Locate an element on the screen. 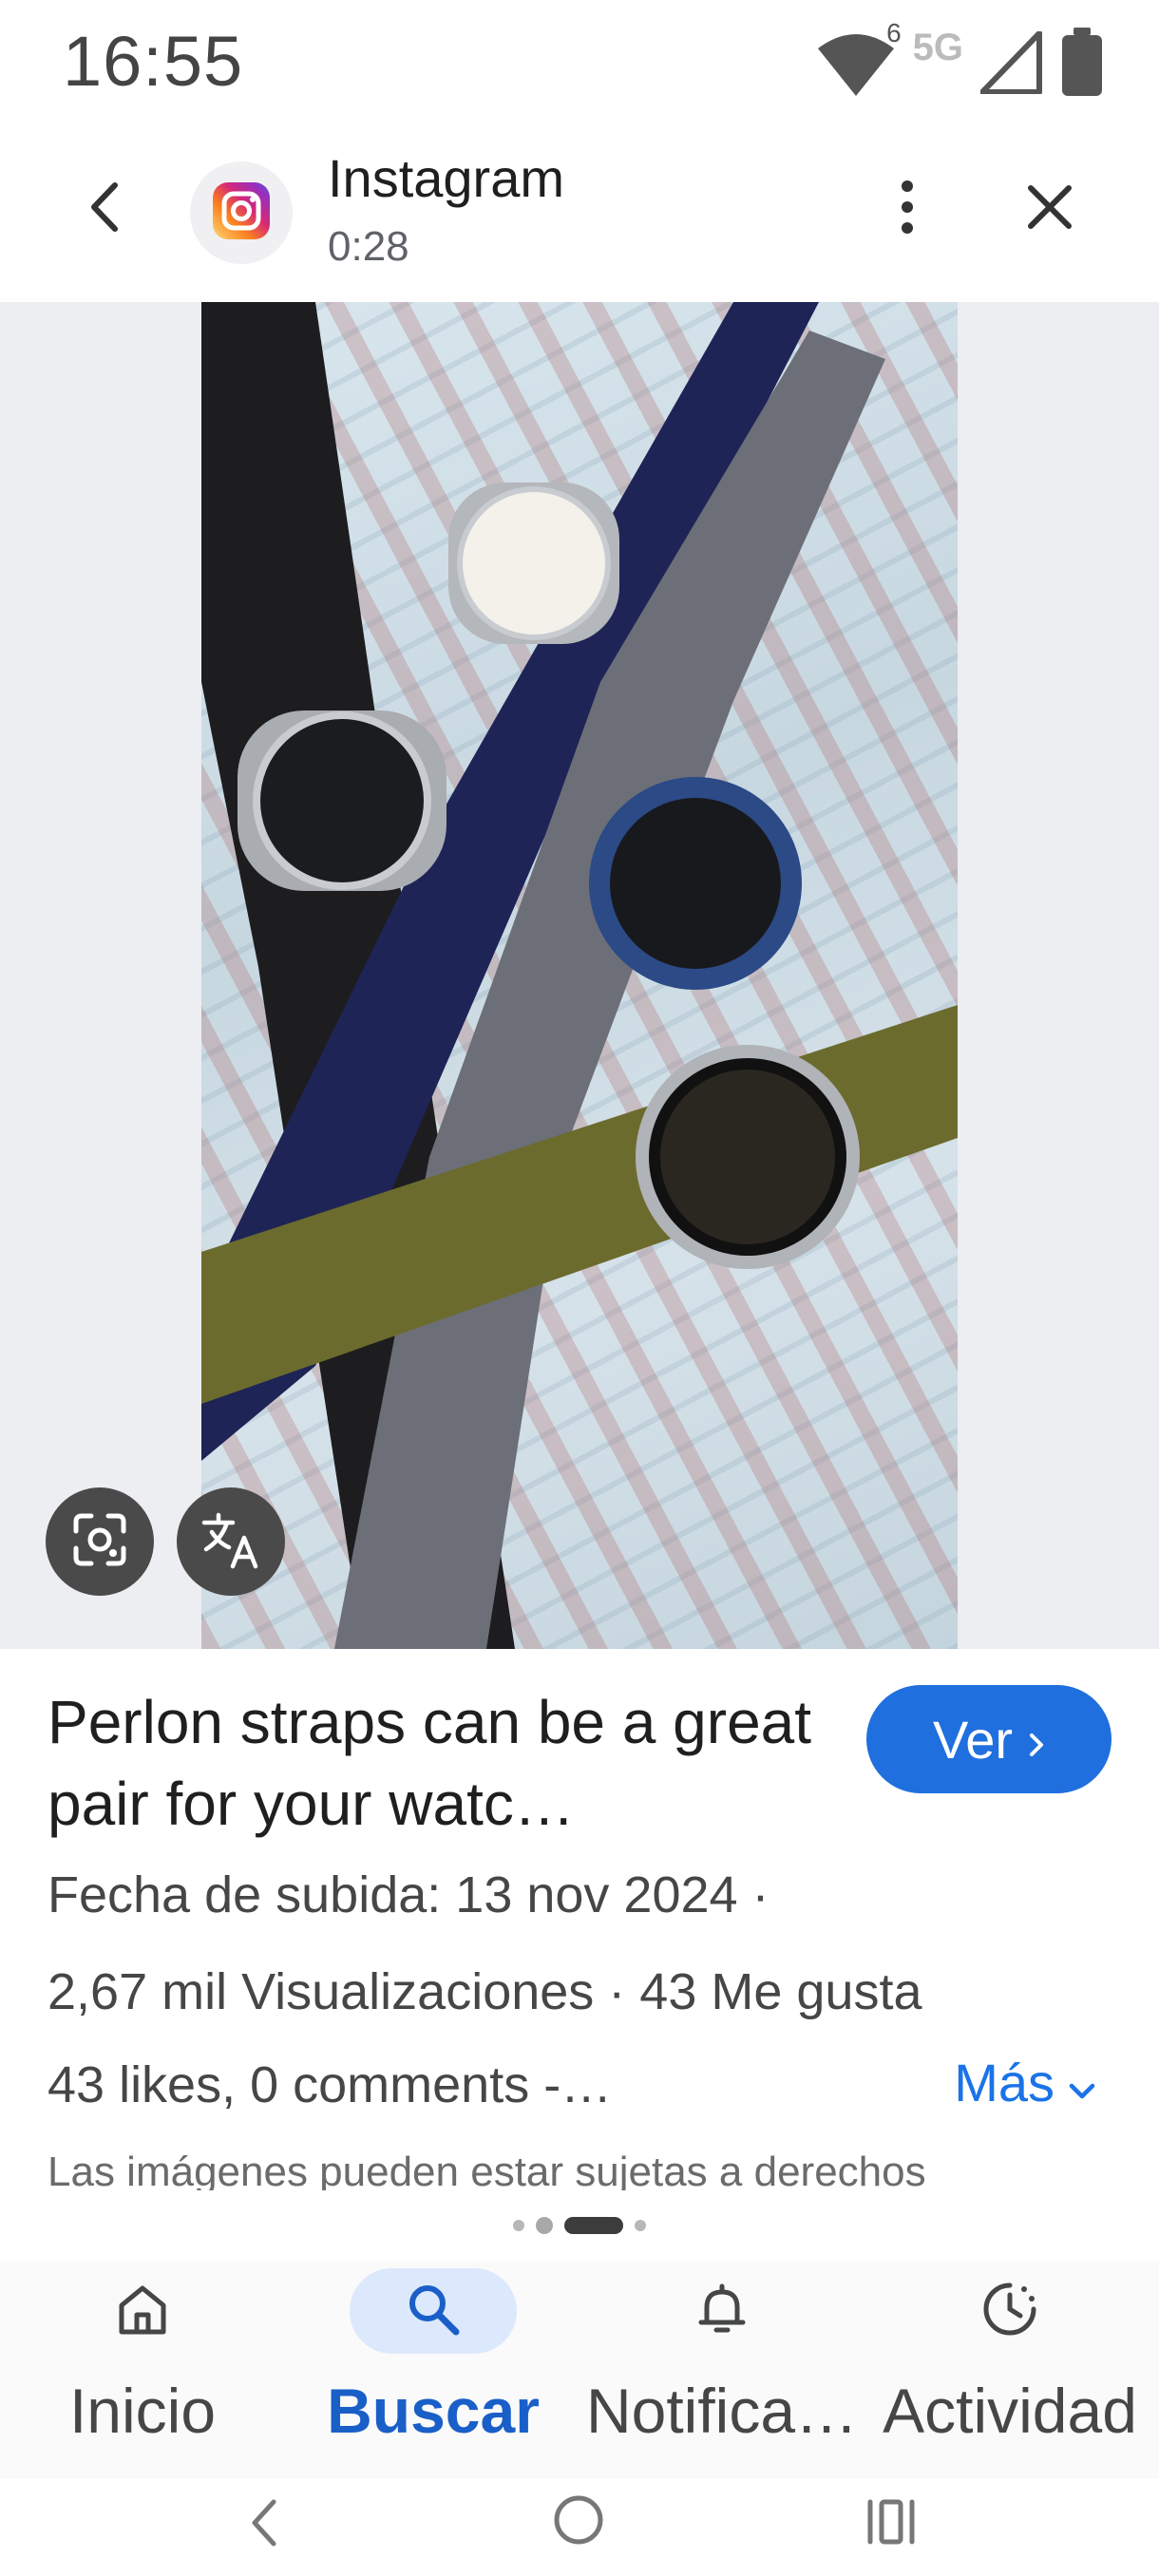 This screenshot has width=1159, height=2576. more-button-label: Más is located at coordinates (1004, 2082).